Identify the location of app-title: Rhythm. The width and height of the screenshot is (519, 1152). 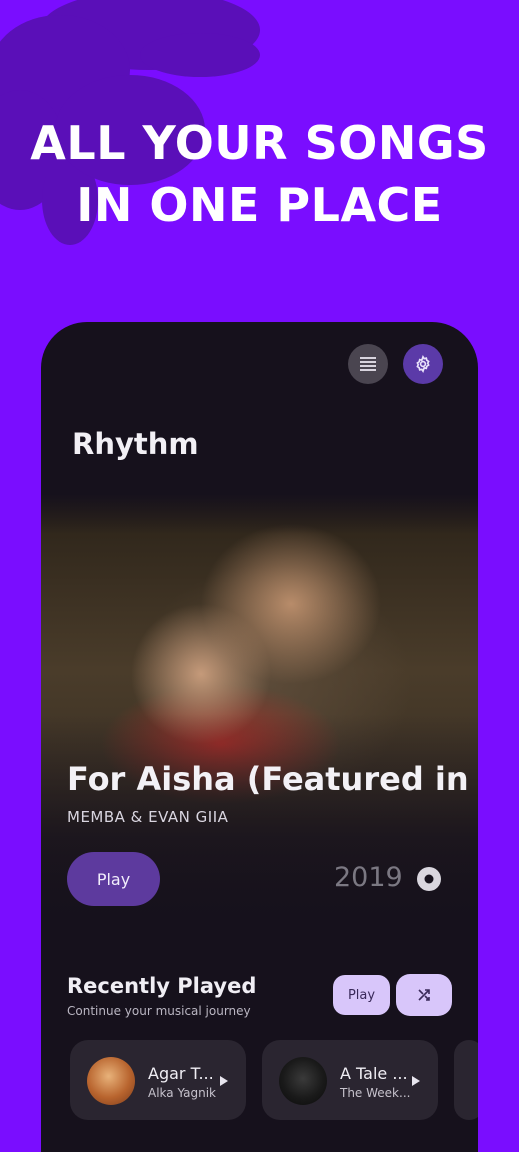
(135, 444).